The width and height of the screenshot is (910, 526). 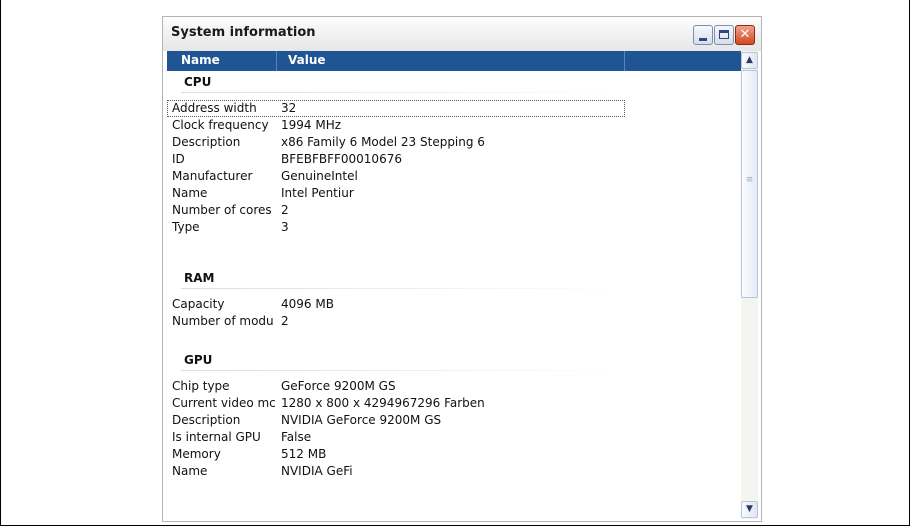 I want to click on list-item: Number of cores 2, so click(x=396, y=210).